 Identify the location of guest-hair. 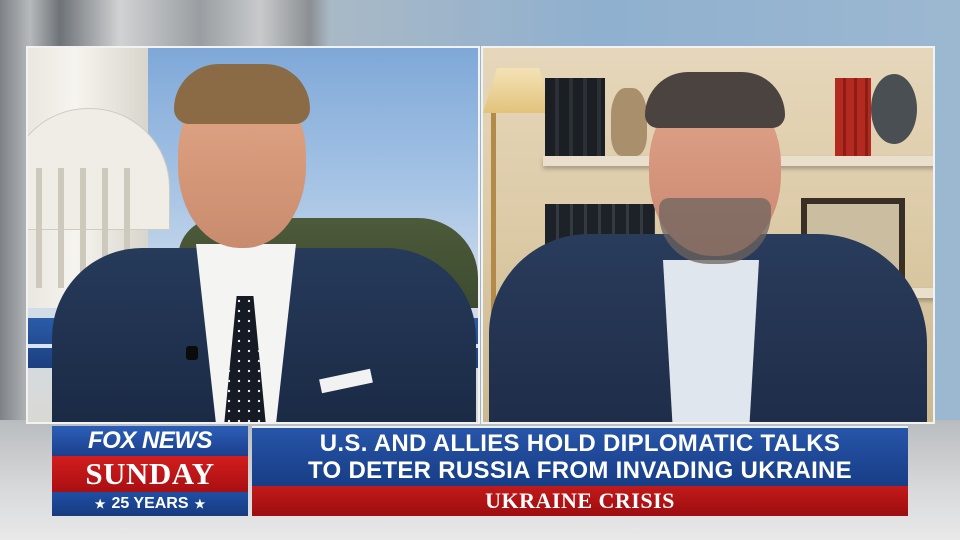
(715, 100).